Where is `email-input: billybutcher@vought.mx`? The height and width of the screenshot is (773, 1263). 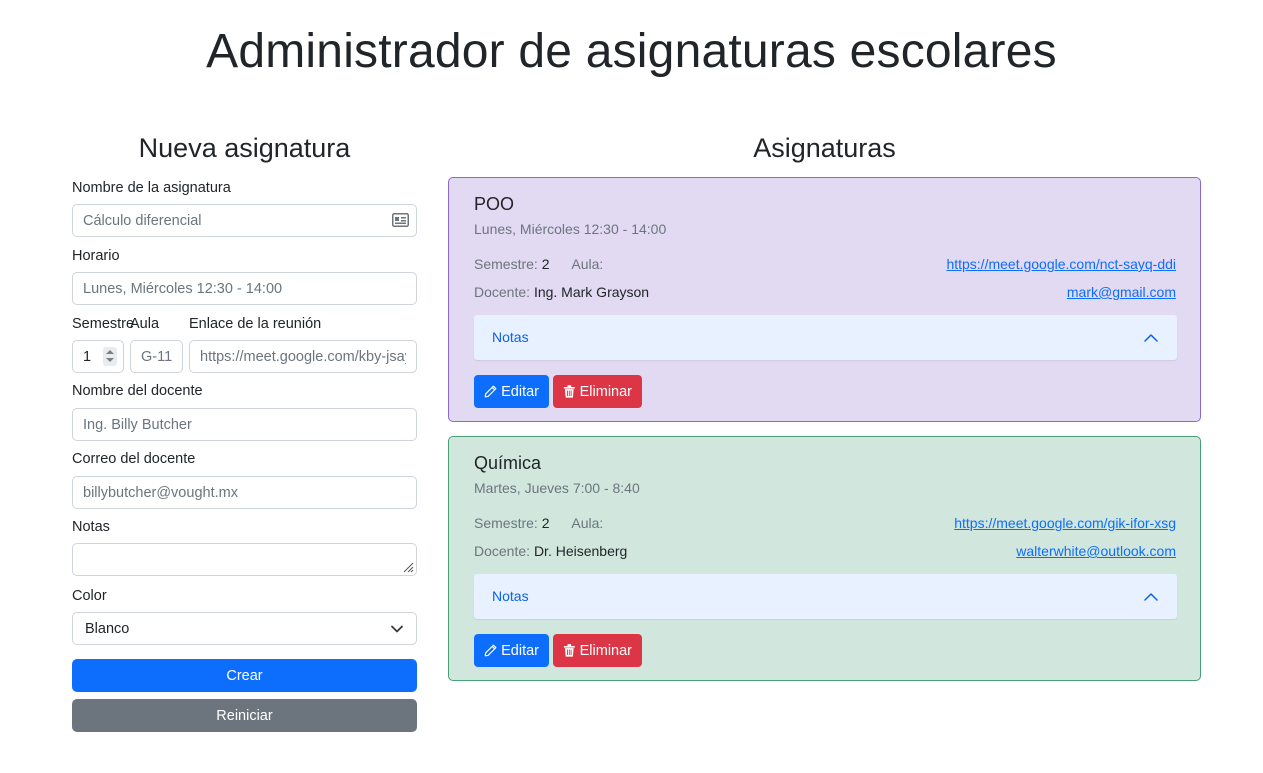 email-input: billybutcher@vought.mx is located at coordinates (244, 492).